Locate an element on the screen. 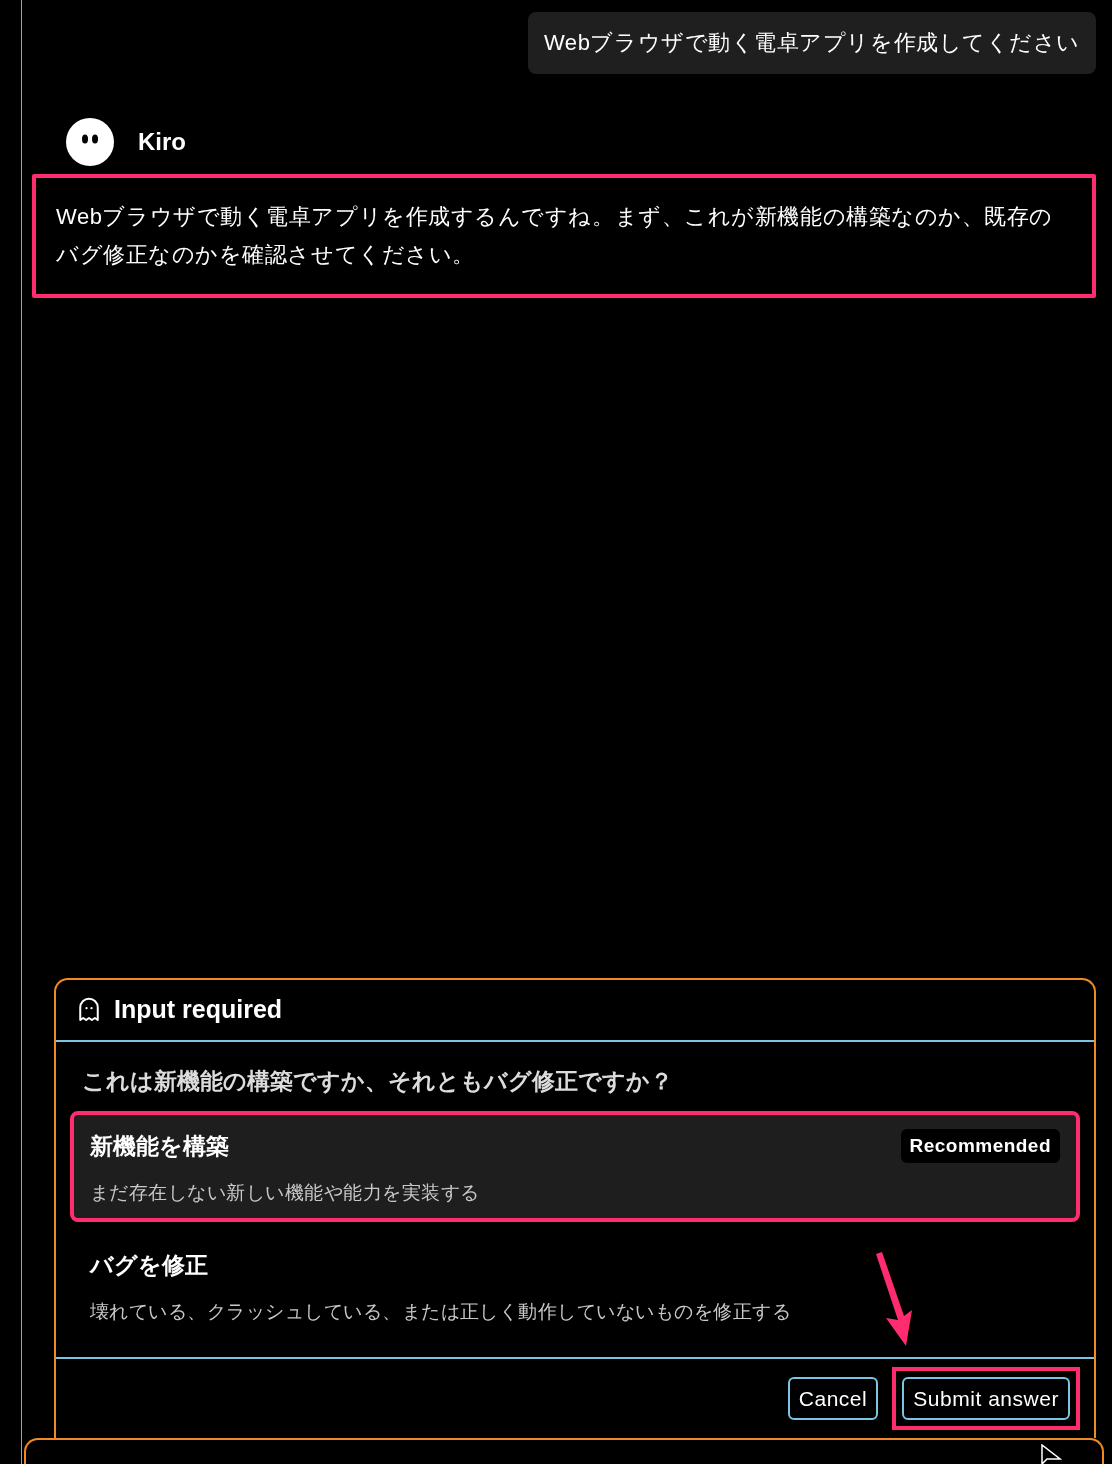  user-message: Webブラウザで動く電卓アプリを作成してください is located at coordinates (811, 43).